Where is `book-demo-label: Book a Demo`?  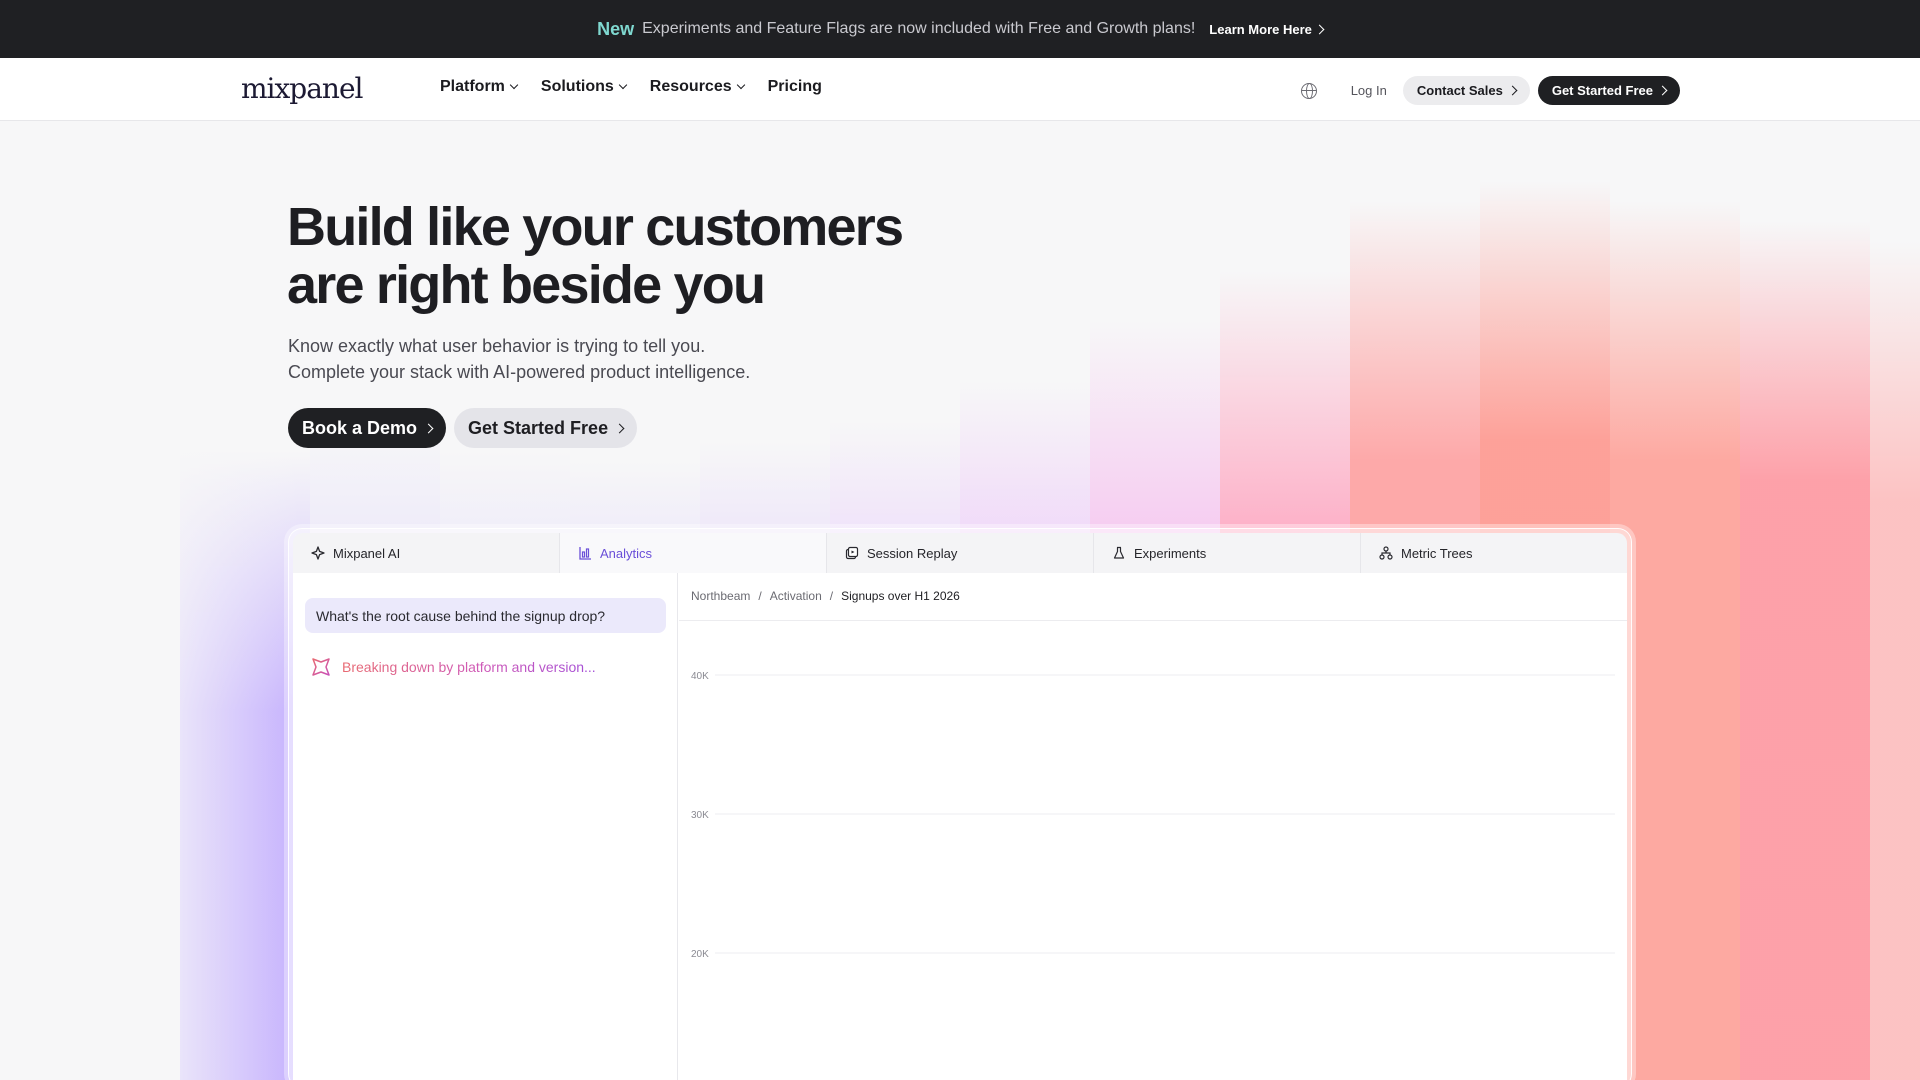
book-demo-label: Book a Demo is located at coordinates (360, 427).